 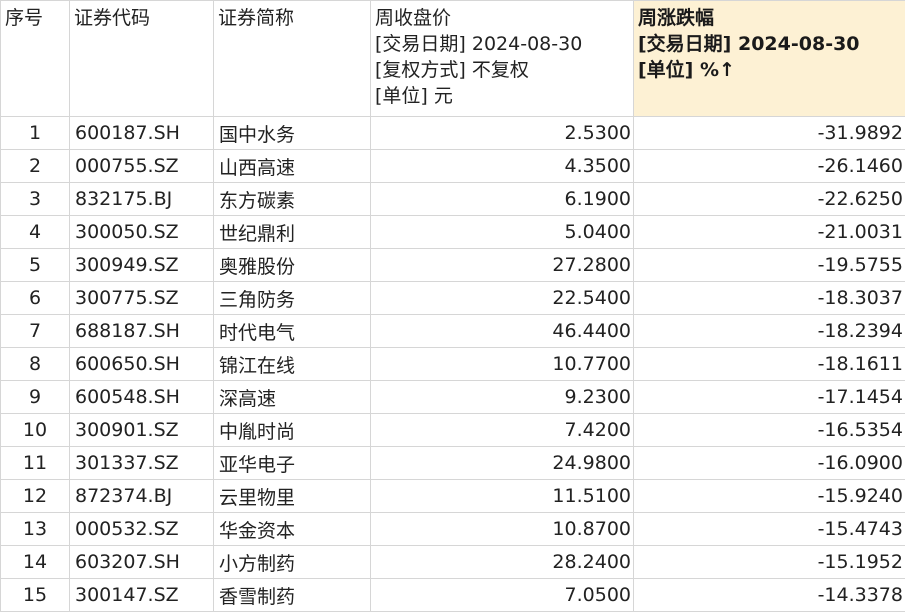 What do you see at coordinates (35, 59) in the screenshot?
I see `header-index: 序号` at bounding box center [35, 59].